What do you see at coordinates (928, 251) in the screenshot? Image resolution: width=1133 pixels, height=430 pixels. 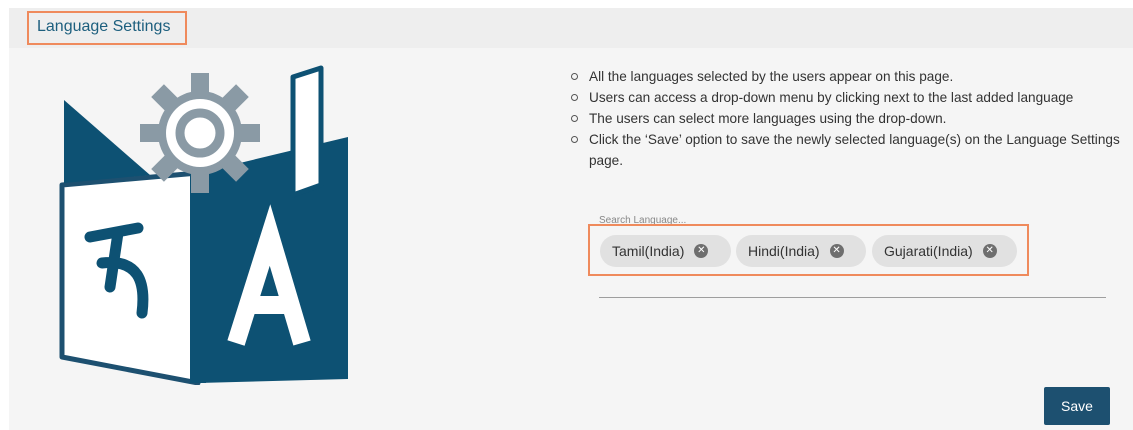 I see `chip-label: Gujarati(India)` at bounding box center [928, 251].